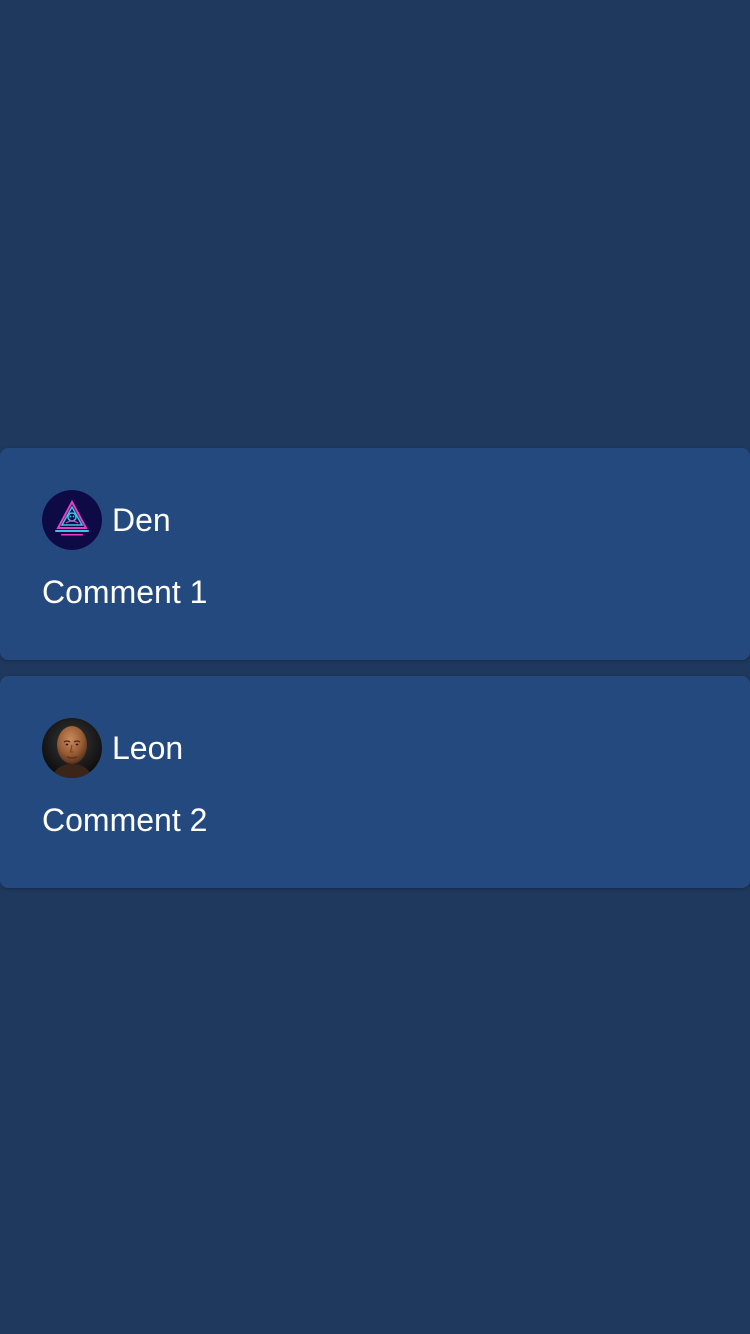  What do you see at coordinates (125, 592) in the screenshot?
I see `comment-text: Comment 1` at bounding box center [125, 592].